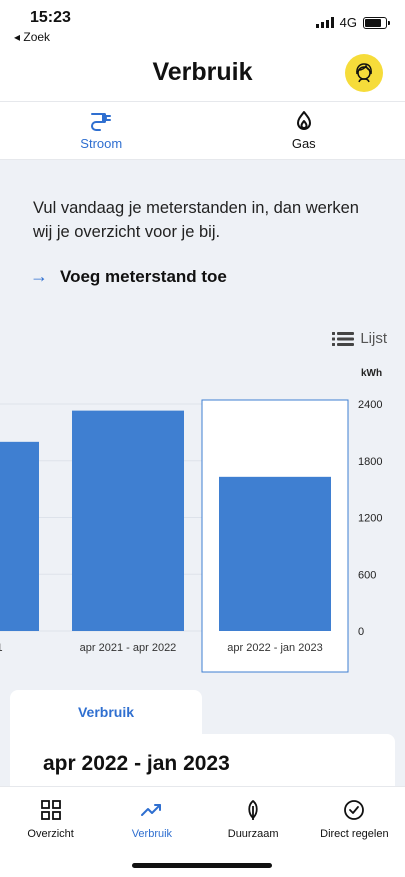  What do you see at coordinates (303, 120) in the screenshot?
I see `flame-icon` at bounding box center [303, 120].